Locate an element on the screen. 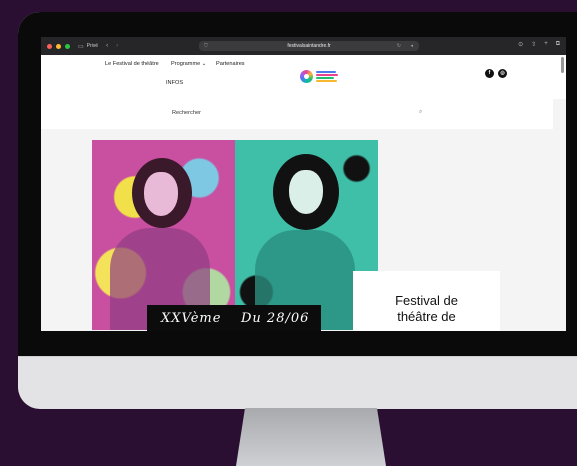  caption-edition: XXVème is located at coordinates (191, 318).